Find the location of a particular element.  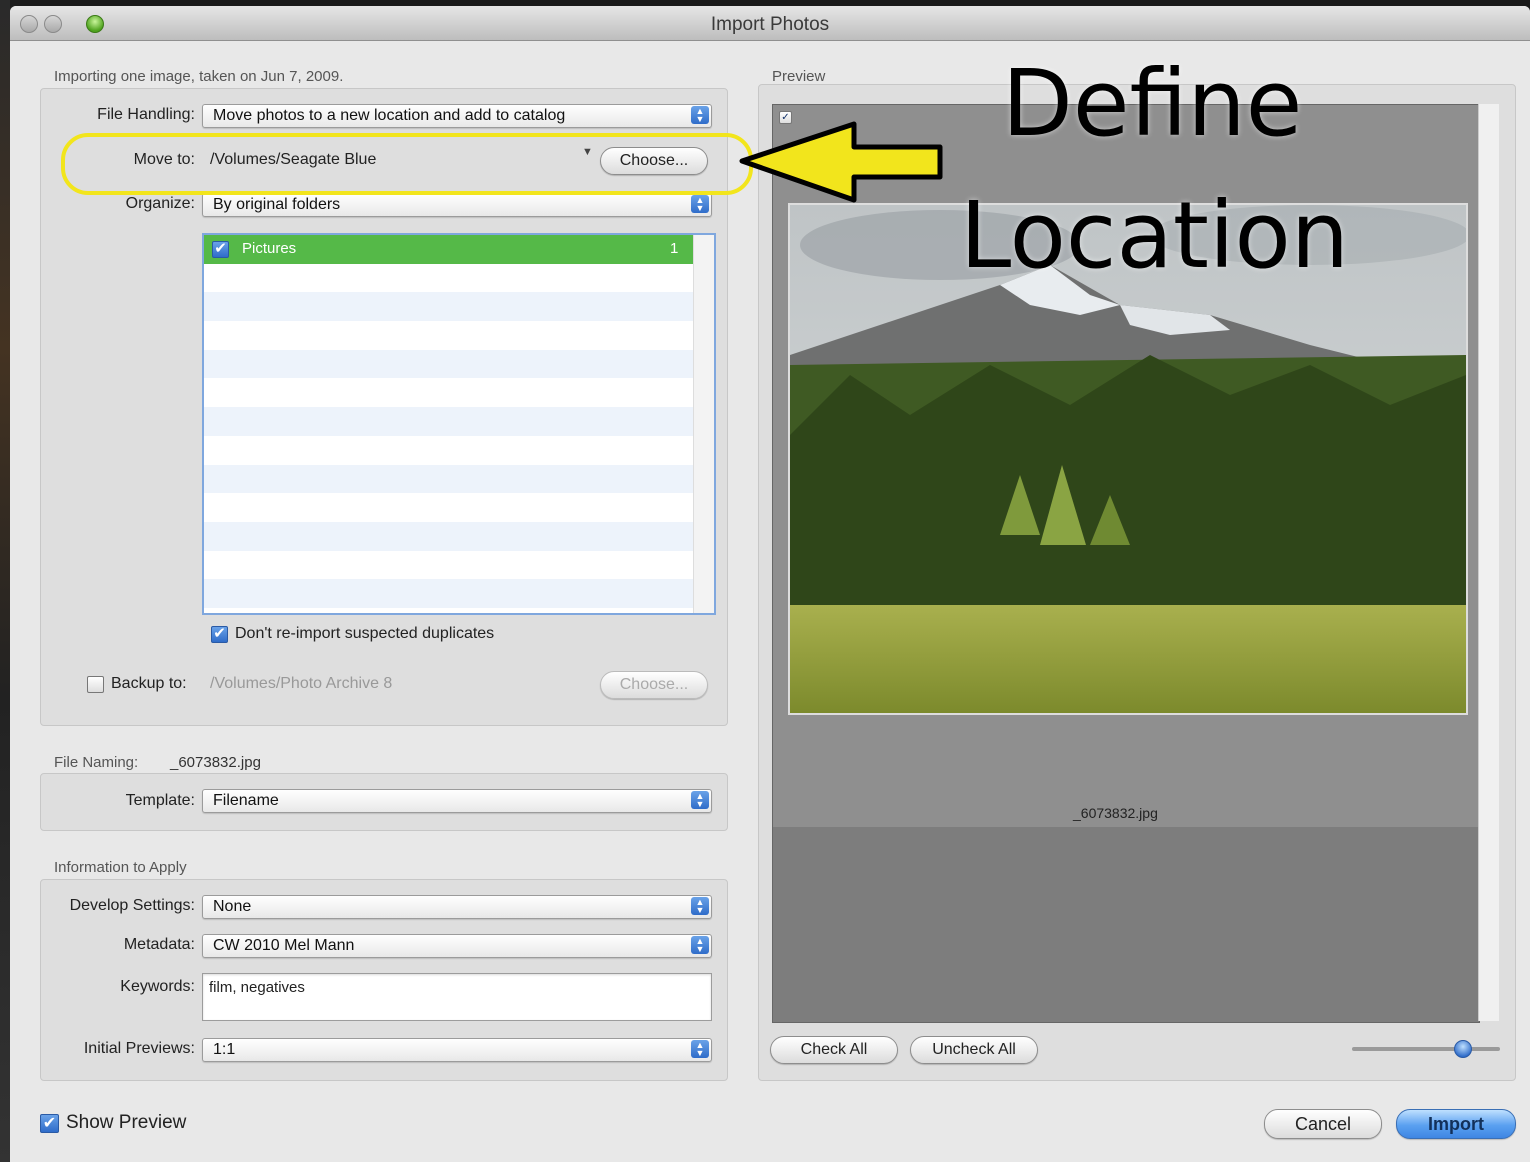

titlebar: Import Photos is located at coordinates (770, 23).